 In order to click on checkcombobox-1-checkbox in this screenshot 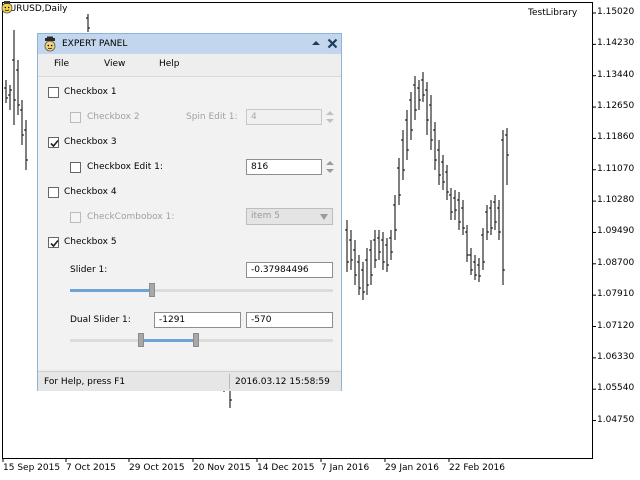, I will do `click(75, 217)`.